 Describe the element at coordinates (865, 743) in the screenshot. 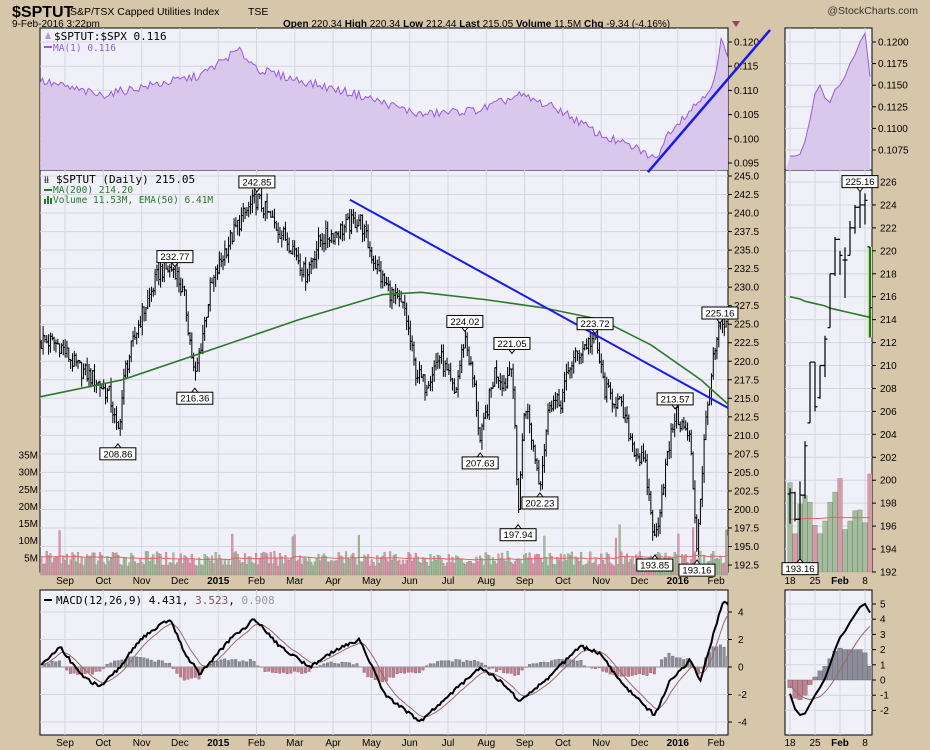

I see `mini-date-label: 8` at that location.